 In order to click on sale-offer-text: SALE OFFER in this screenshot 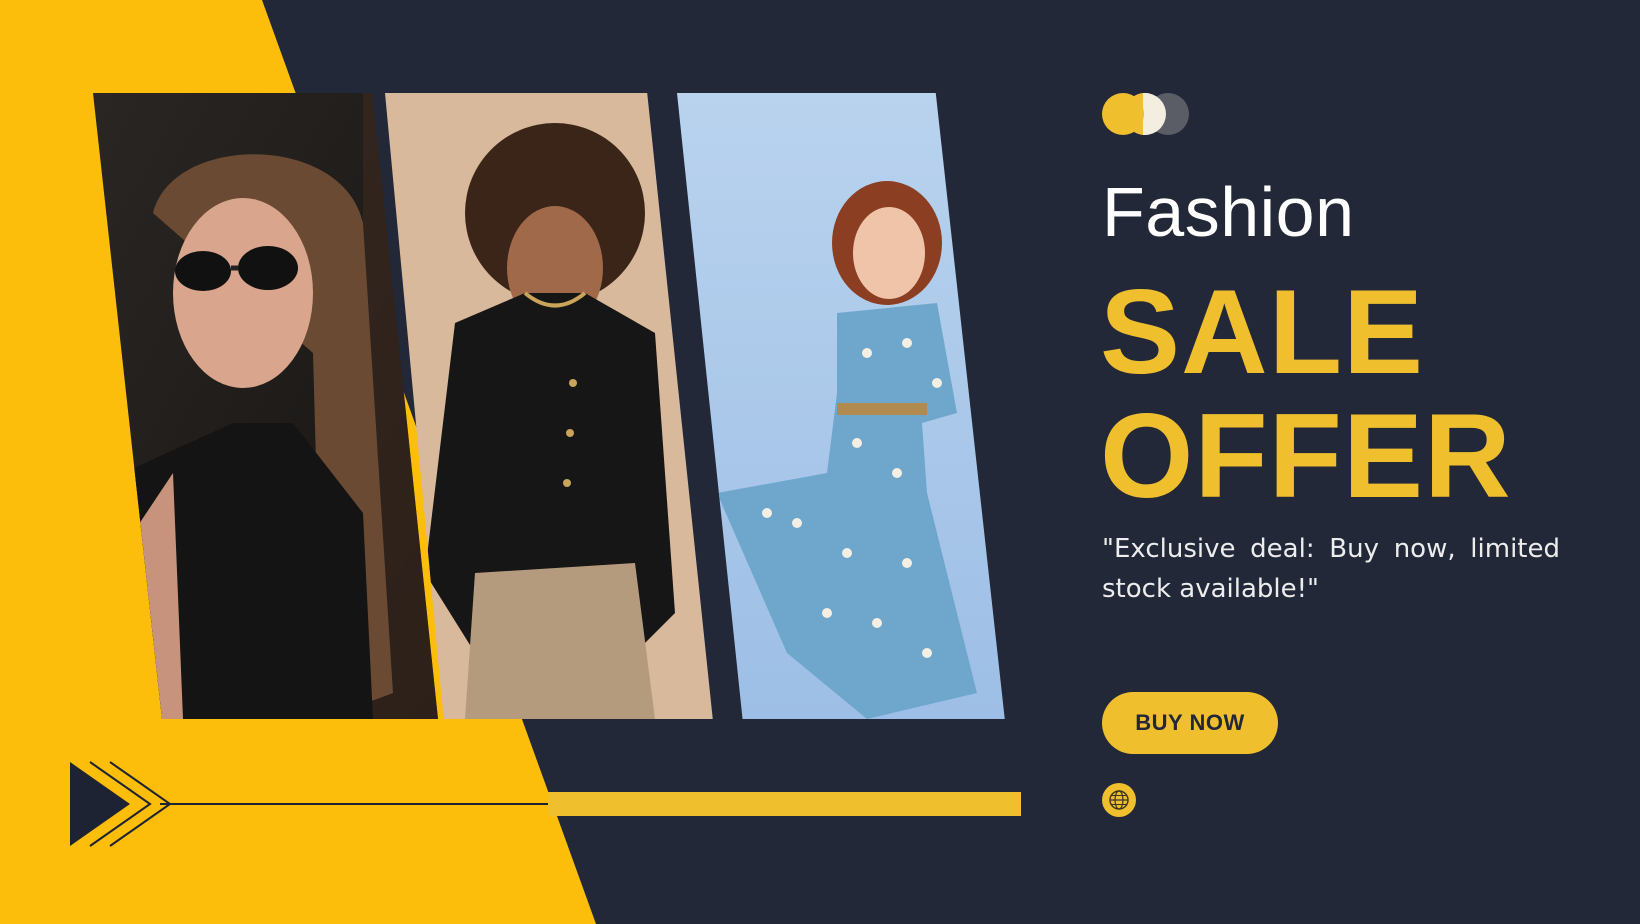, I will do `click(1306, 394)`.